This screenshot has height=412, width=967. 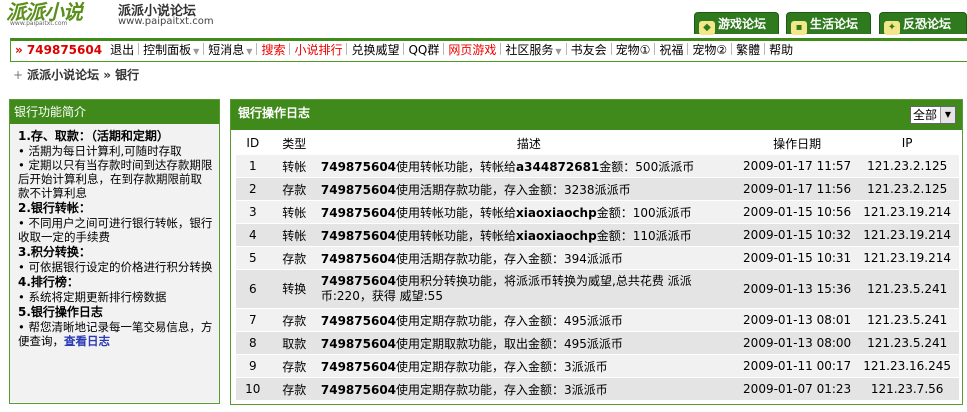 I want to click on nav-item-label: 兑换威望, so click(x=375, y=50).